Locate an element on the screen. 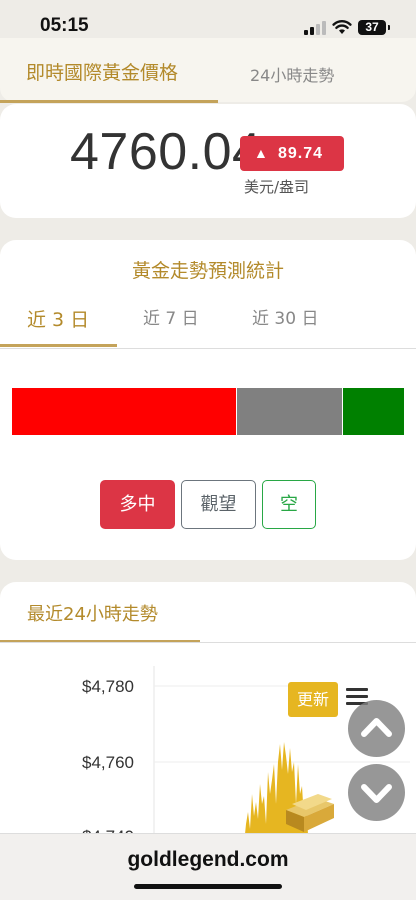 The width and height of the screenshot is (416, 900). home-indicator is located at coordinates (208, 886).